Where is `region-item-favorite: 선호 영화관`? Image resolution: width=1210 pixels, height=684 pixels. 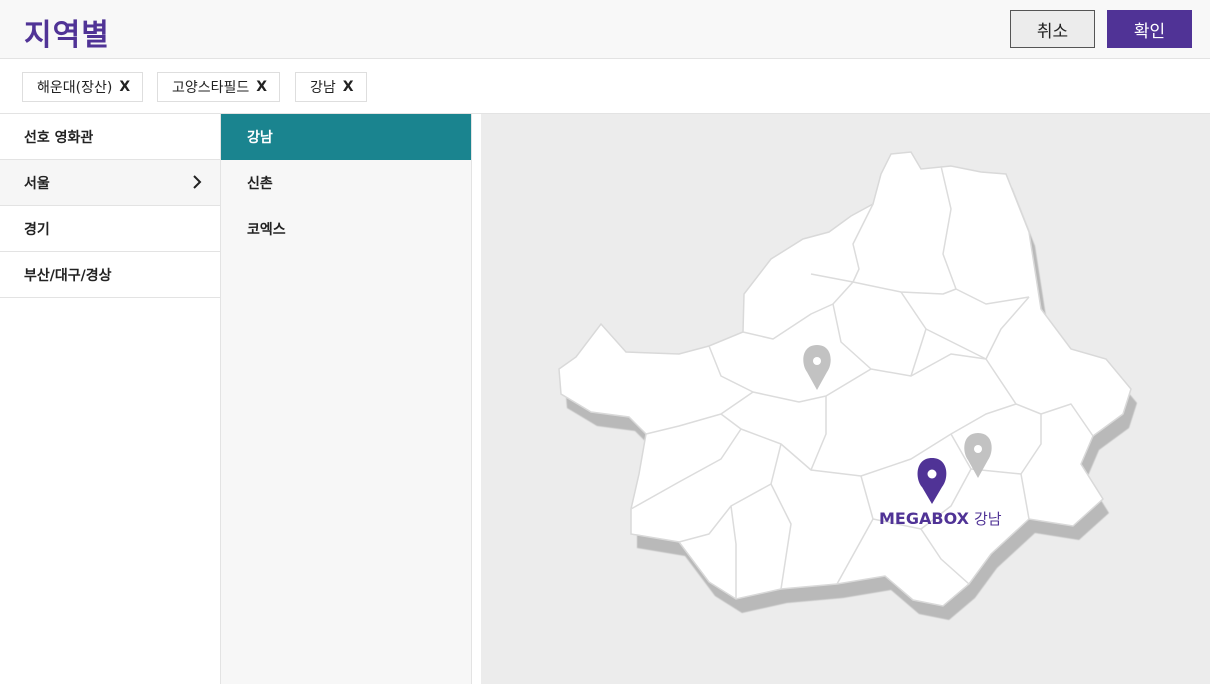
region-item-favorite: 선호 영화관 is located at coordinates (110, 137).